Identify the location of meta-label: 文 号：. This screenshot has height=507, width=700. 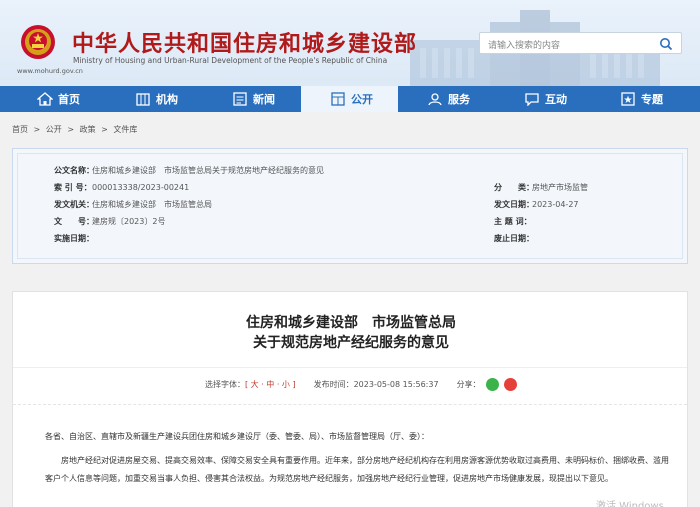
(74, 221).